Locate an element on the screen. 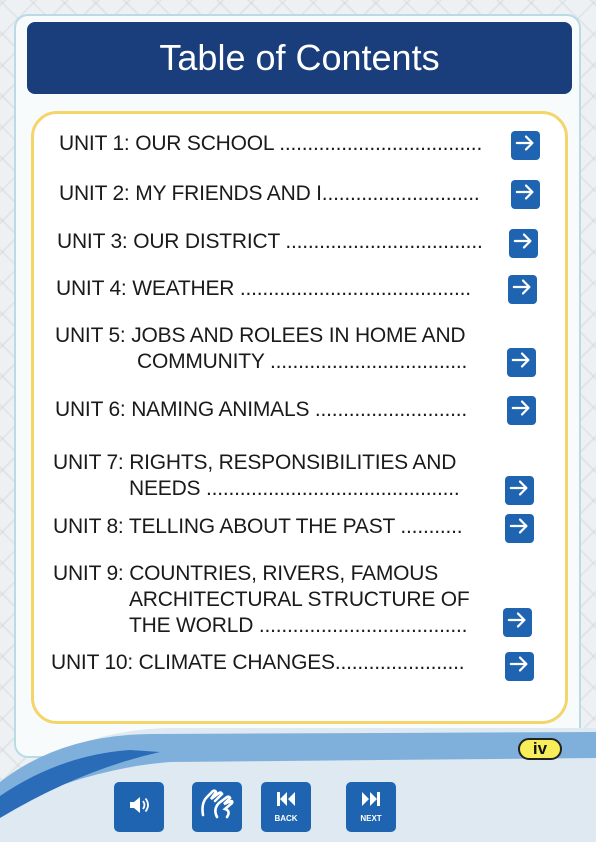  unit-9-go-button is located at coordinates (517, 622).